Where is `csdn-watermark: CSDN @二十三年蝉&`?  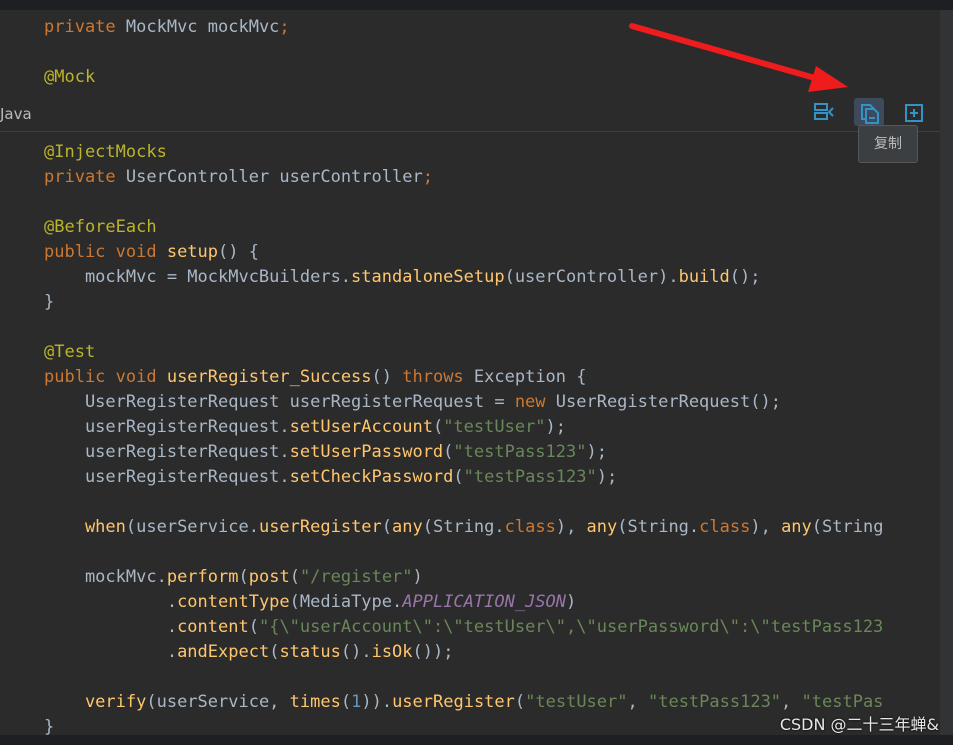 csdn-watermark: CSDN @二十三年蝉& is located at coordinates (859, 724).